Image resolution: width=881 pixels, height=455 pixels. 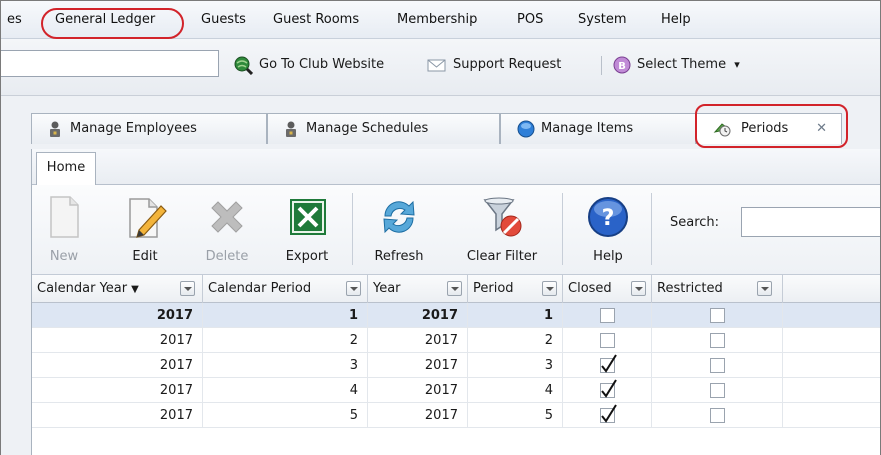 I want to click on user-lock-icon, so click(x=291, y=129).